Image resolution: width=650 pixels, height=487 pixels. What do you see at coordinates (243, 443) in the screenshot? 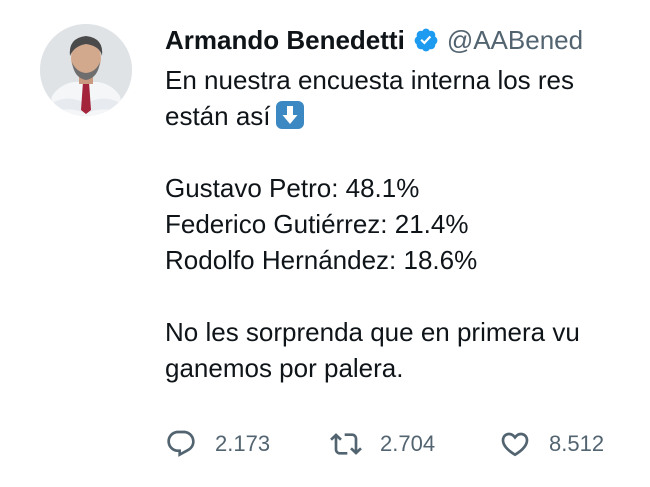
I see `reply-count: 2.173` at bounding box center [243, 443].